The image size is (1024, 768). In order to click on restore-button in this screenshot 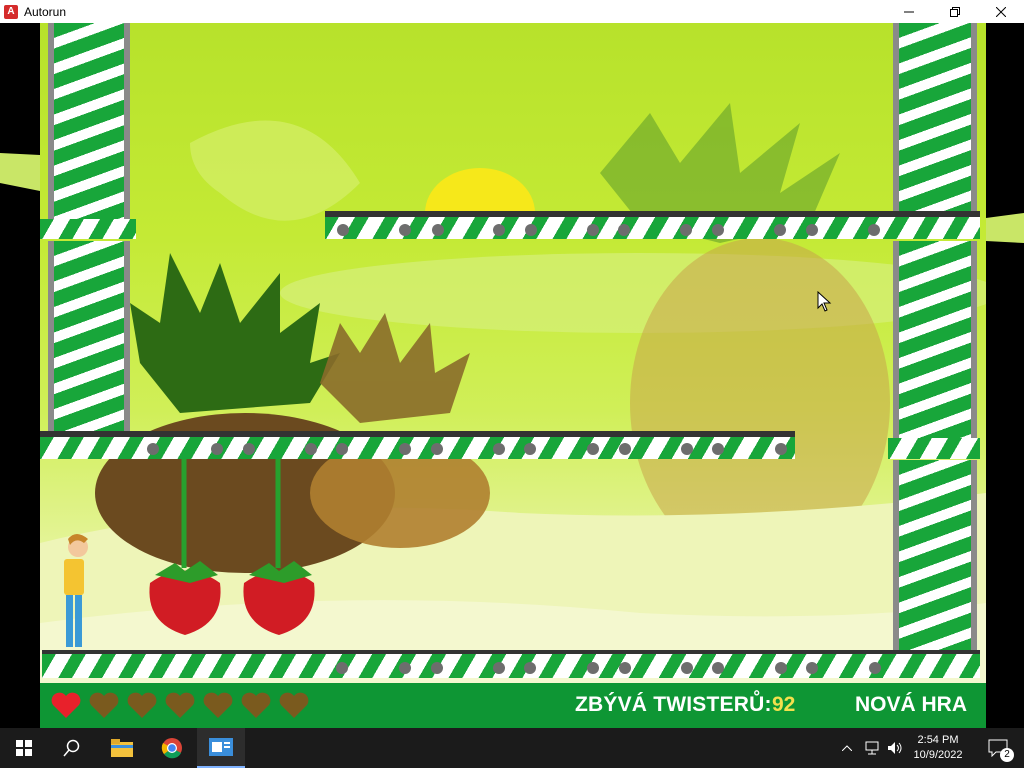, I will do `click(955, 11)`.